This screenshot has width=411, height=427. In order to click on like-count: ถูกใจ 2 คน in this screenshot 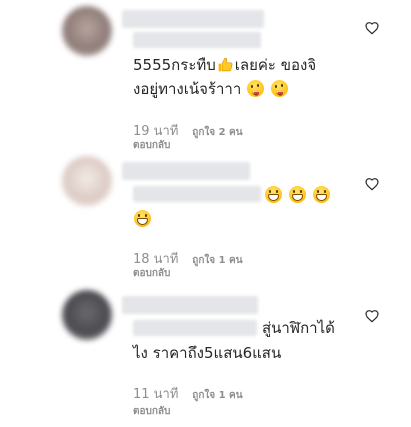, I will do `click(217, 132)`.